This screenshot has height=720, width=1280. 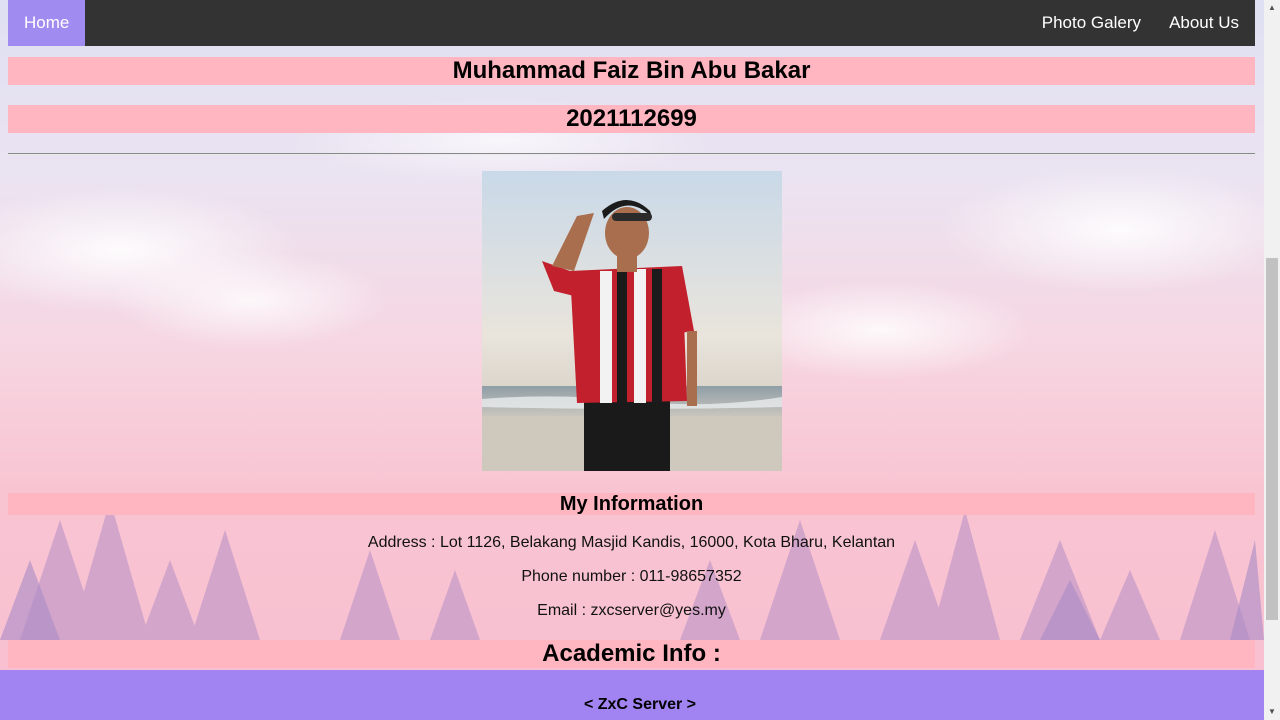 What do you see at coordinates (631, 504) in the screenshot?
I see `my-information-heading: My Information` at bounding box center [631, 504].